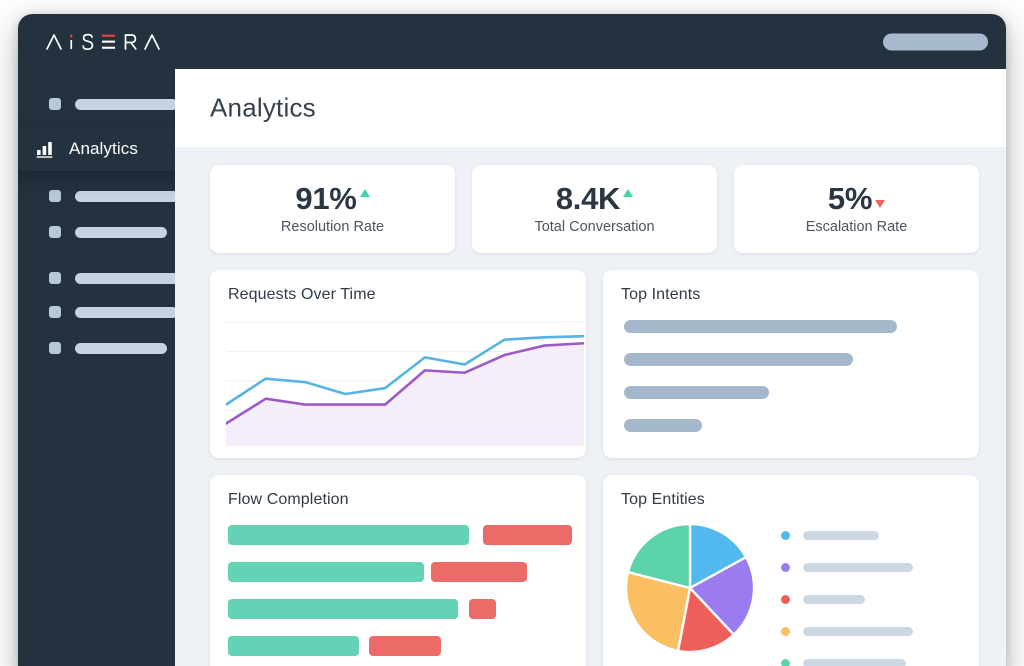  Describe the element at coordinates (661, 294) in the screenshot. I see `panel-title: Top Intents` at that location.